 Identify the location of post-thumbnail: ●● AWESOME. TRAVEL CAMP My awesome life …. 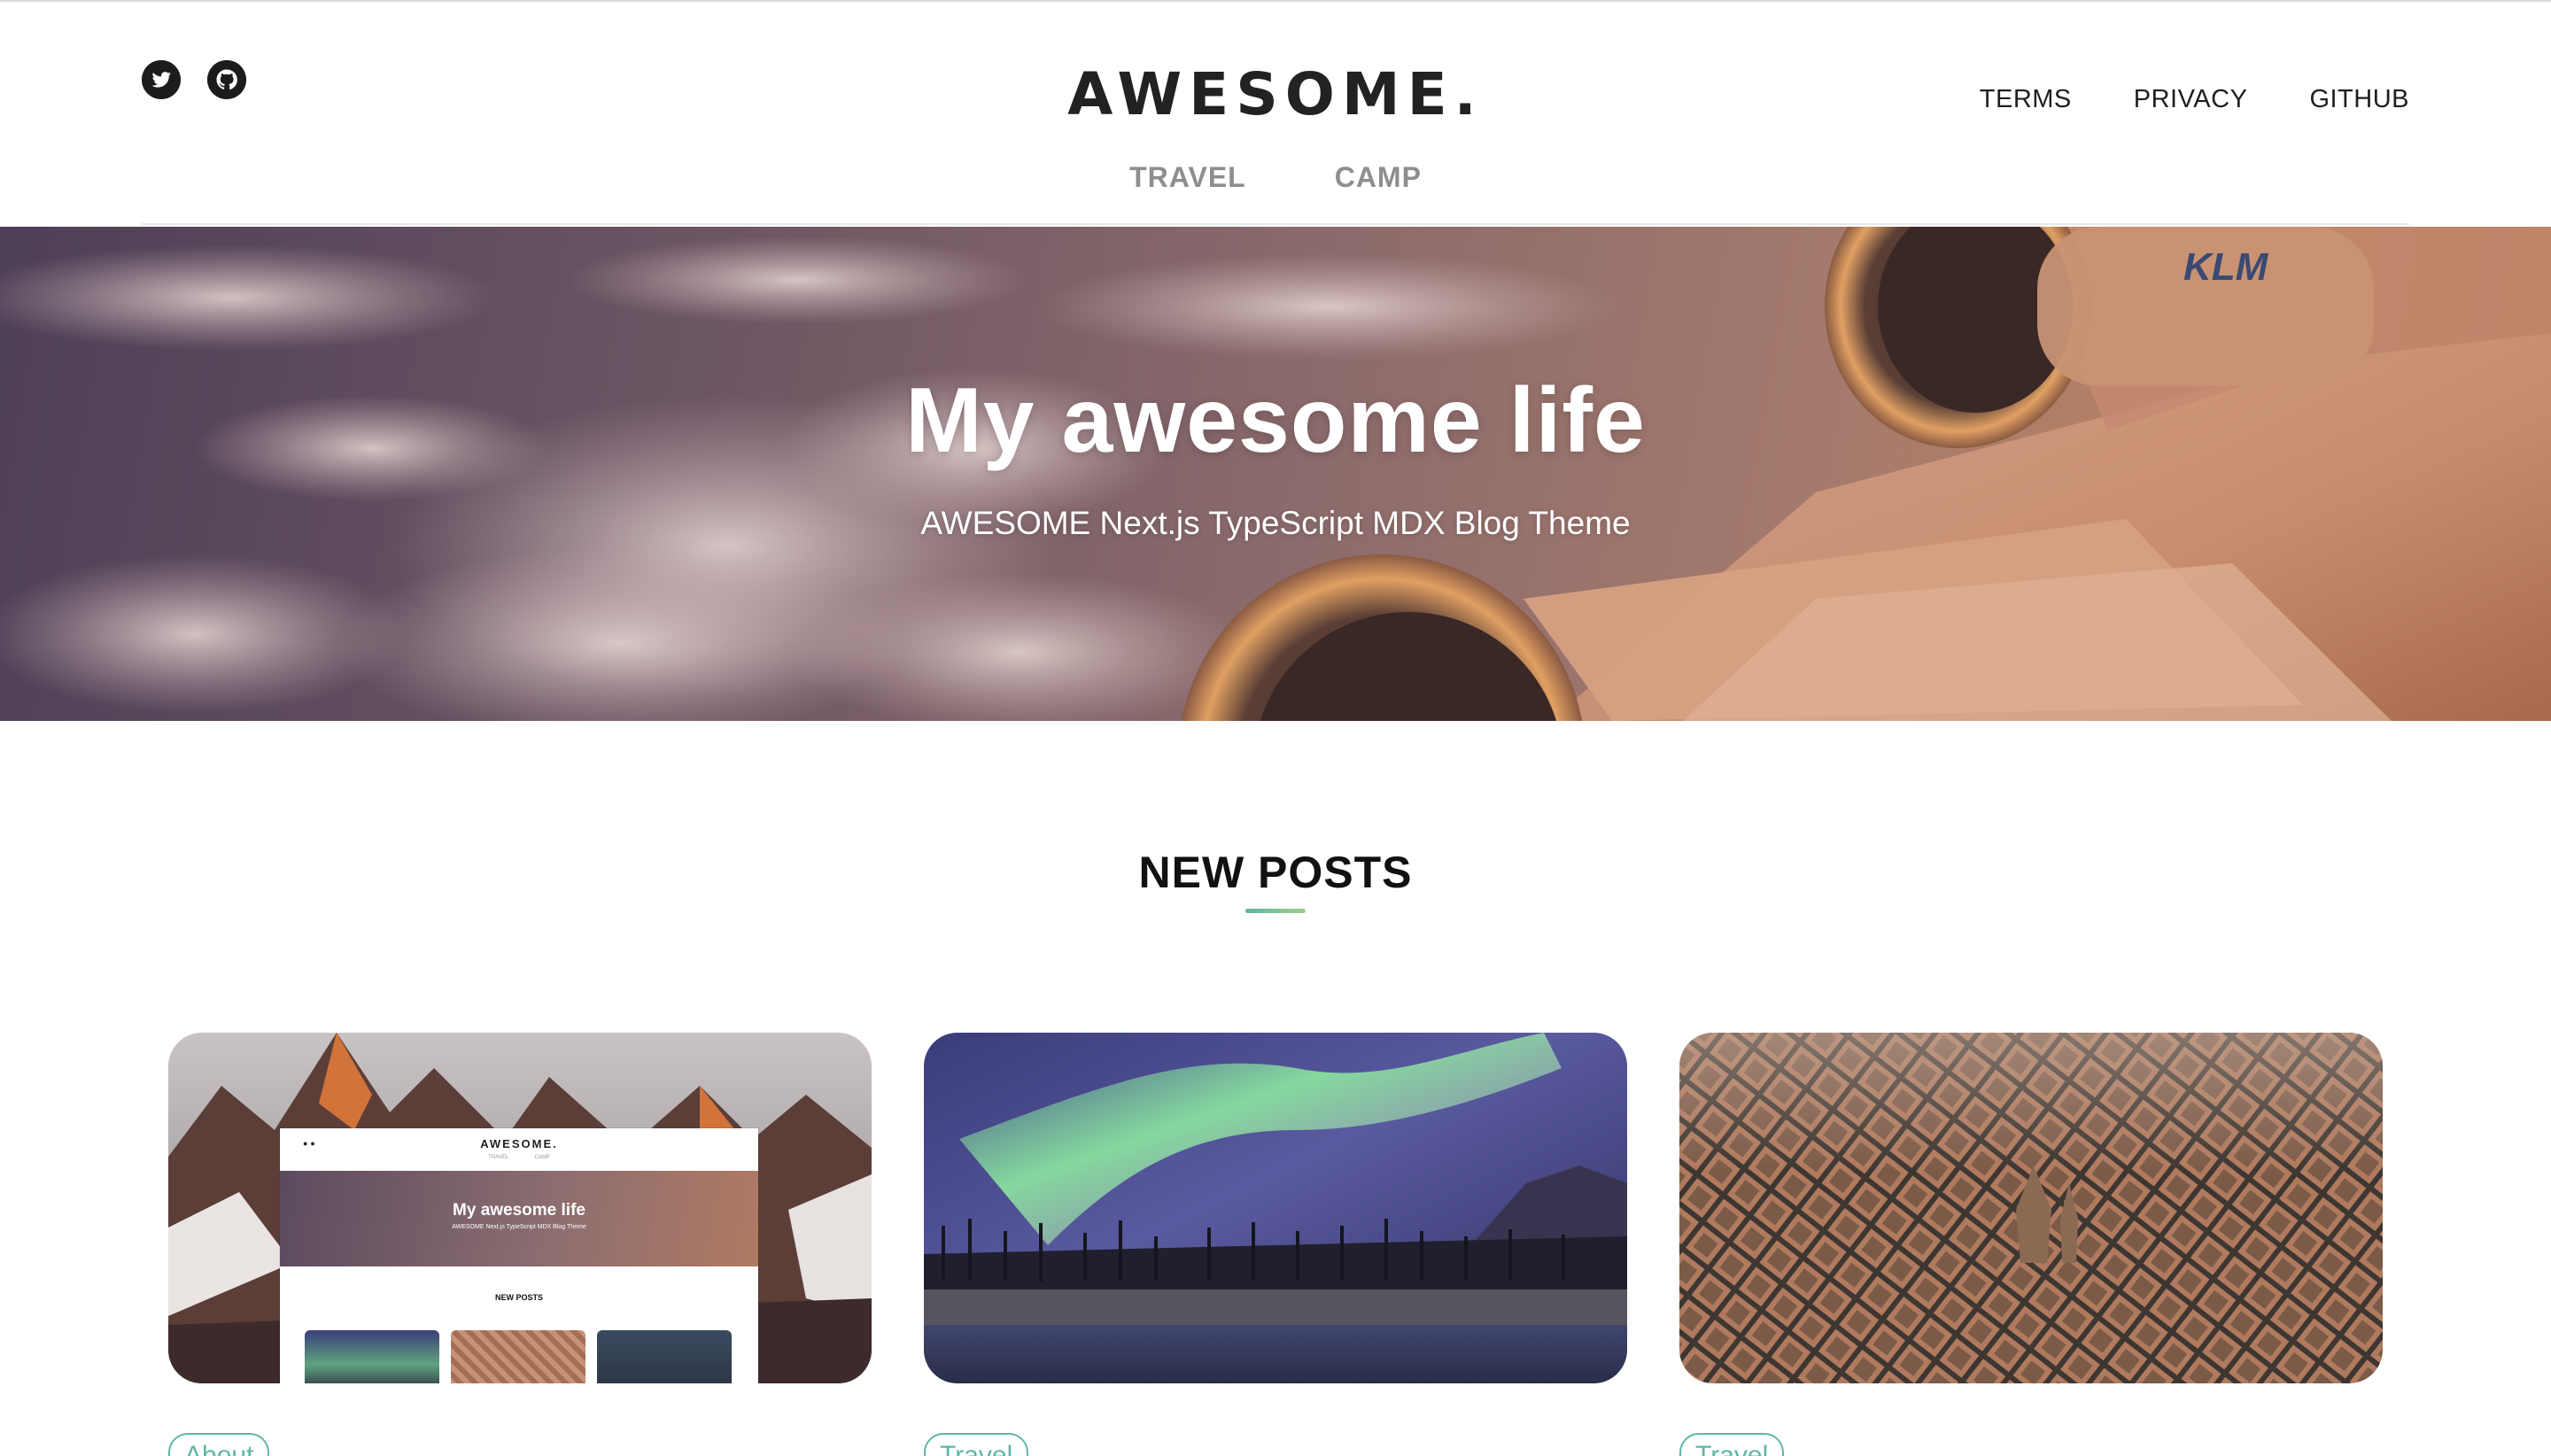
(520, 1208).